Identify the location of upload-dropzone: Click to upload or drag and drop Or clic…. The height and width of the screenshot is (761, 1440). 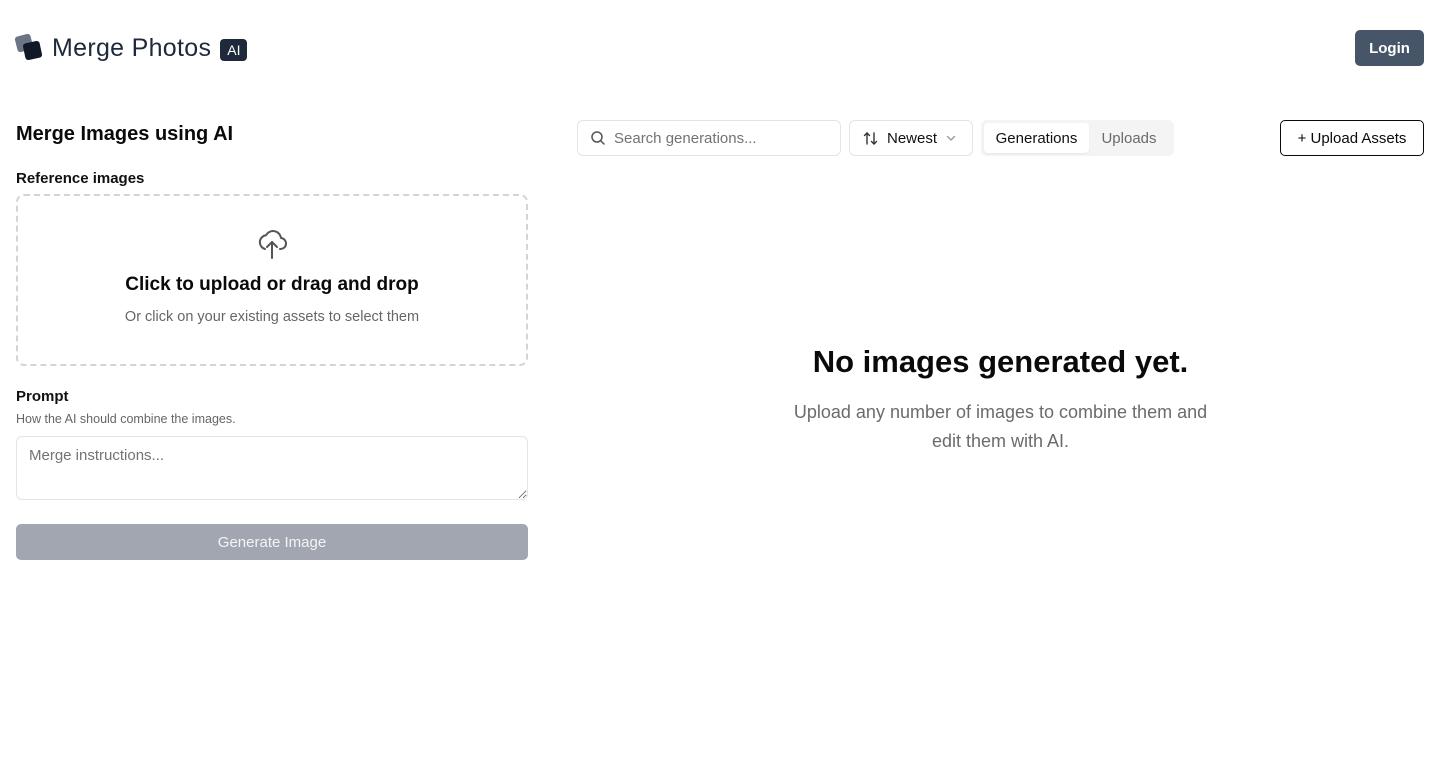
(272, 280).